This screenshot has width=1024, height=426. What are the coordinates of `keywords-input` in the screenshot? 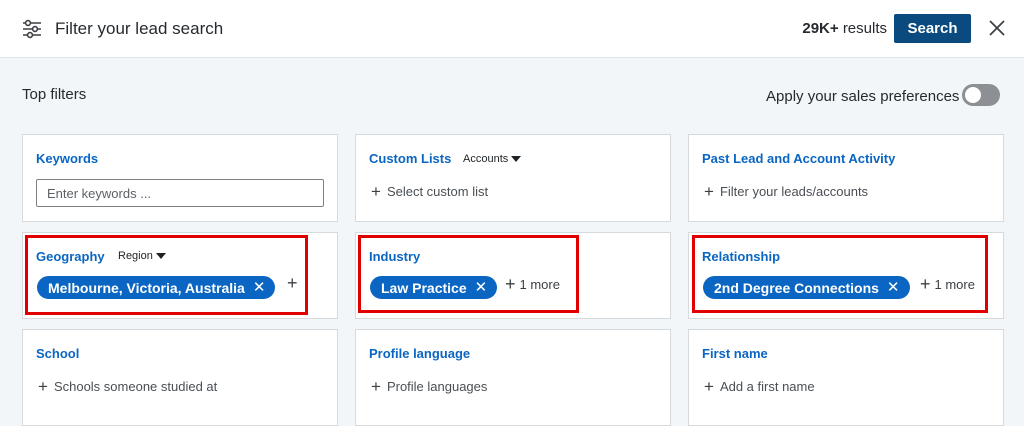 It's located at (180, 193).